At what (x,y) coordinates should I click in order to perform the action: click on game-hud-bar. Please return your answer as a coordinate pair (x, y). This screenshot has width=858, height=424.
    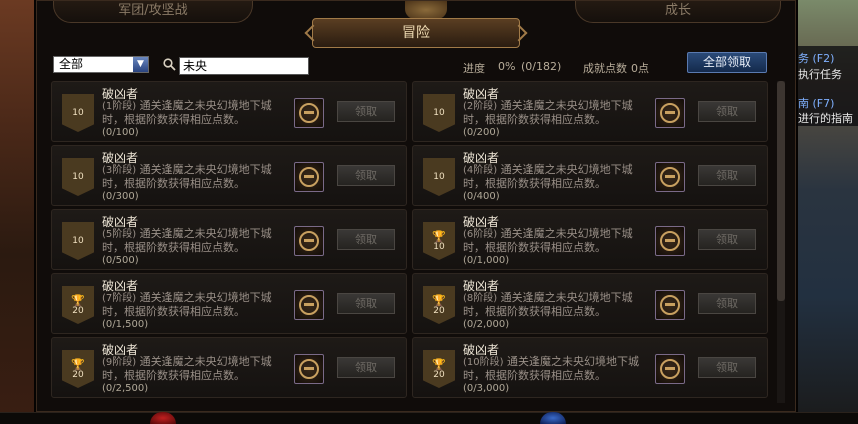
    Looking at the image, I should click on (429, 418).